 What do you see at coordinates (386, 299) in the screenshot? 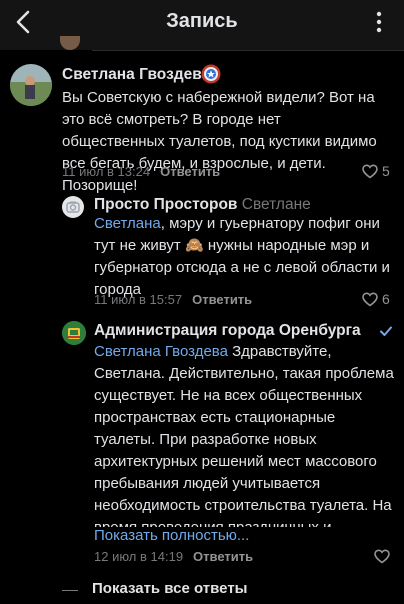
I see `like-count: 6` at bounding box center [386, 299].